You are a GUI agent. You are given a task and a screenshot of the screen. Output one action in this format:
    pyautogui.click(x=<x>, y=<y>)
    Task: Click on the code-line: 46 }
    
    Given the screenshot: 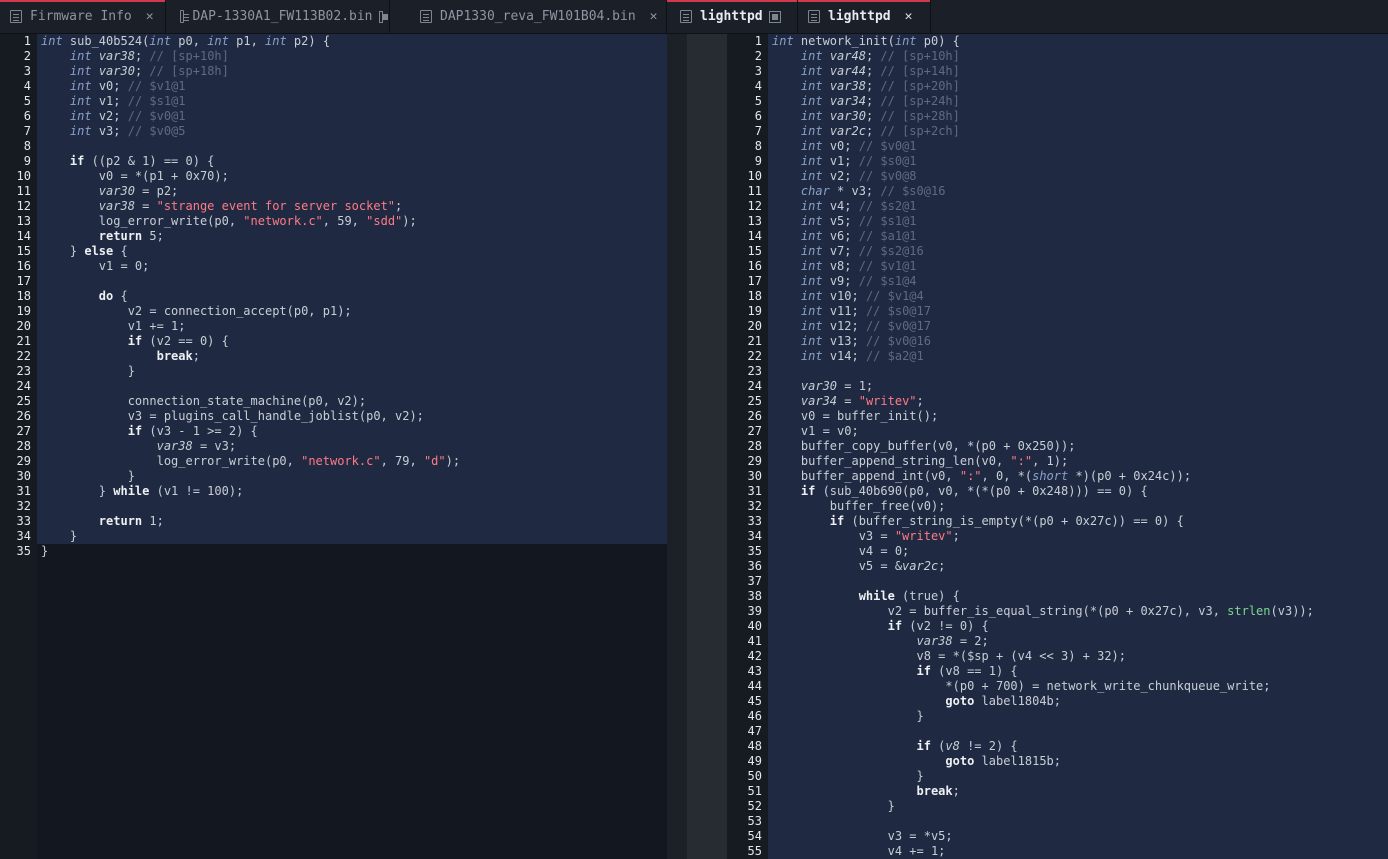 What is the action you would take?
    pyautogui.click(x=1057, y=716)
    